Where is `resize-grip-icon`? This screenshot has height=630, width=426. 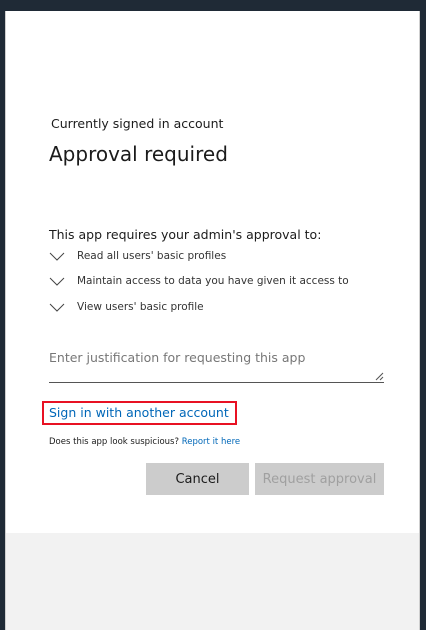
resize-grip-icon is located at coordinates (379, 376).